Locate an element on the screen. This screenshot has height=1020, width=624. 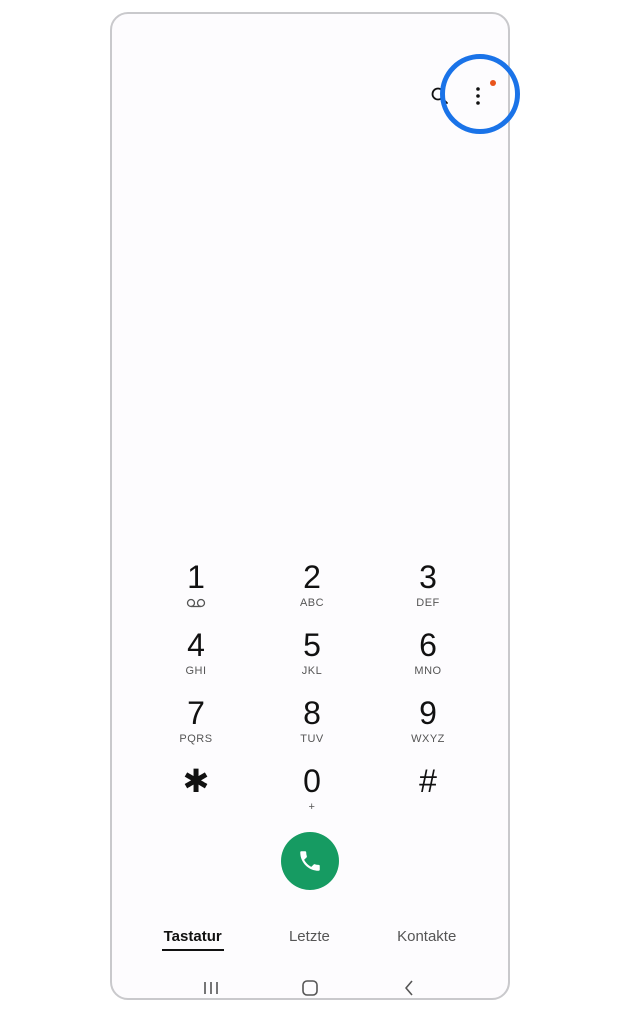
key-digit: 6 is located at coordinates (428, 645).